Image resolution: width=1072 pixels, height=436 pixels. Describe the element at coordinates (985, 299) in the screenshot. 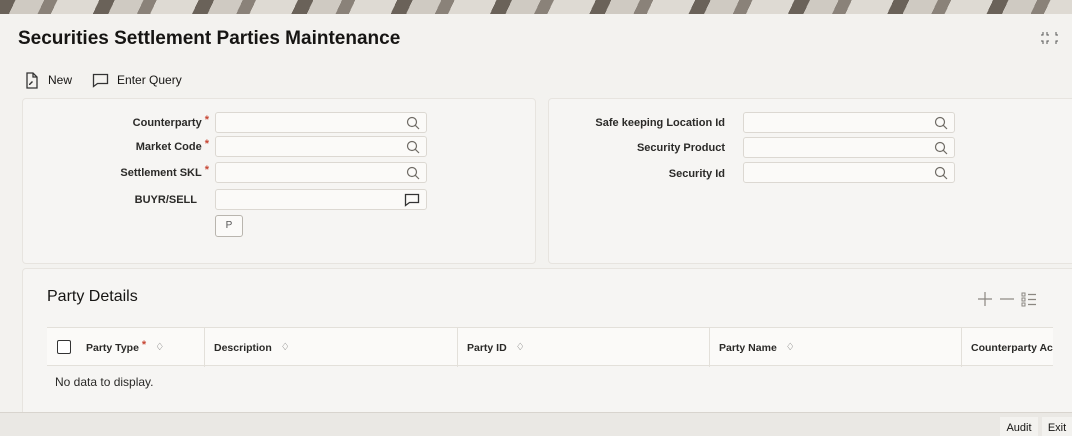

I see `add-icon` at that location.